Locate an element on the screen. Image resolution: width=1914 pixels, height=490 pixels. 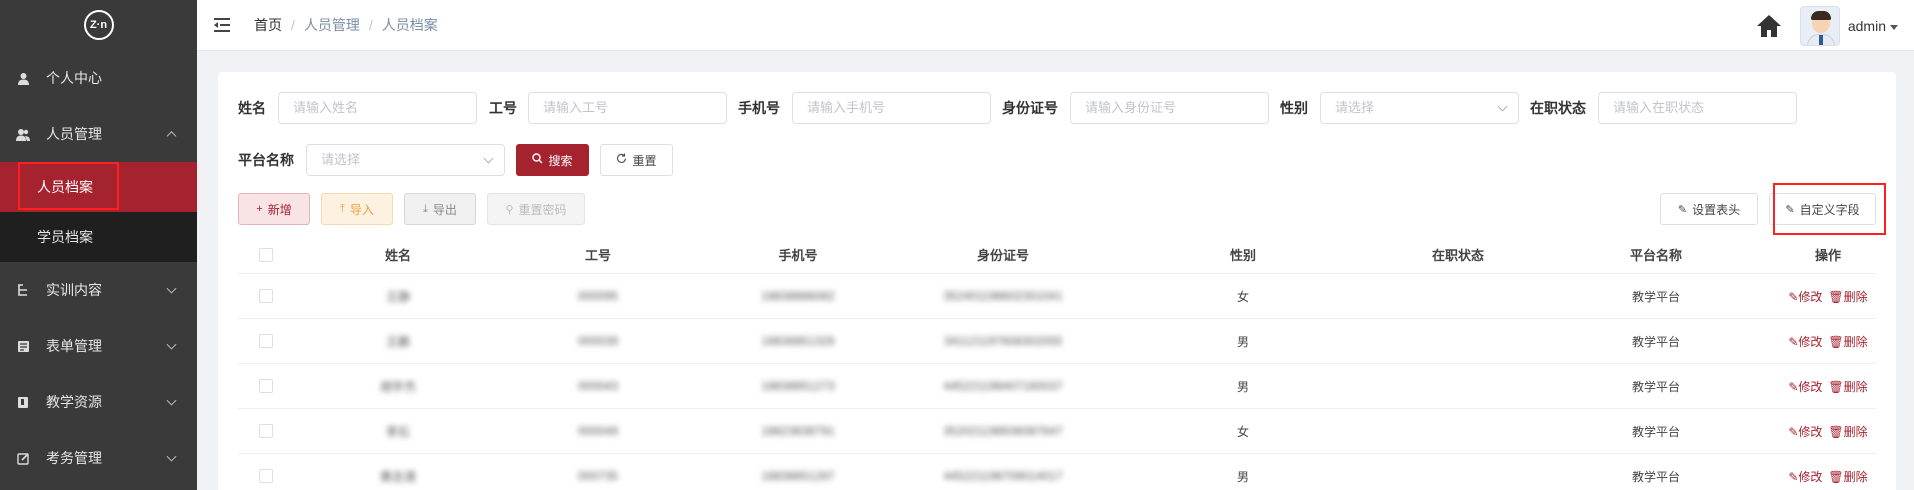
row-actions: ✎修改 🗑删除 is located at coordinates (1828, 431).